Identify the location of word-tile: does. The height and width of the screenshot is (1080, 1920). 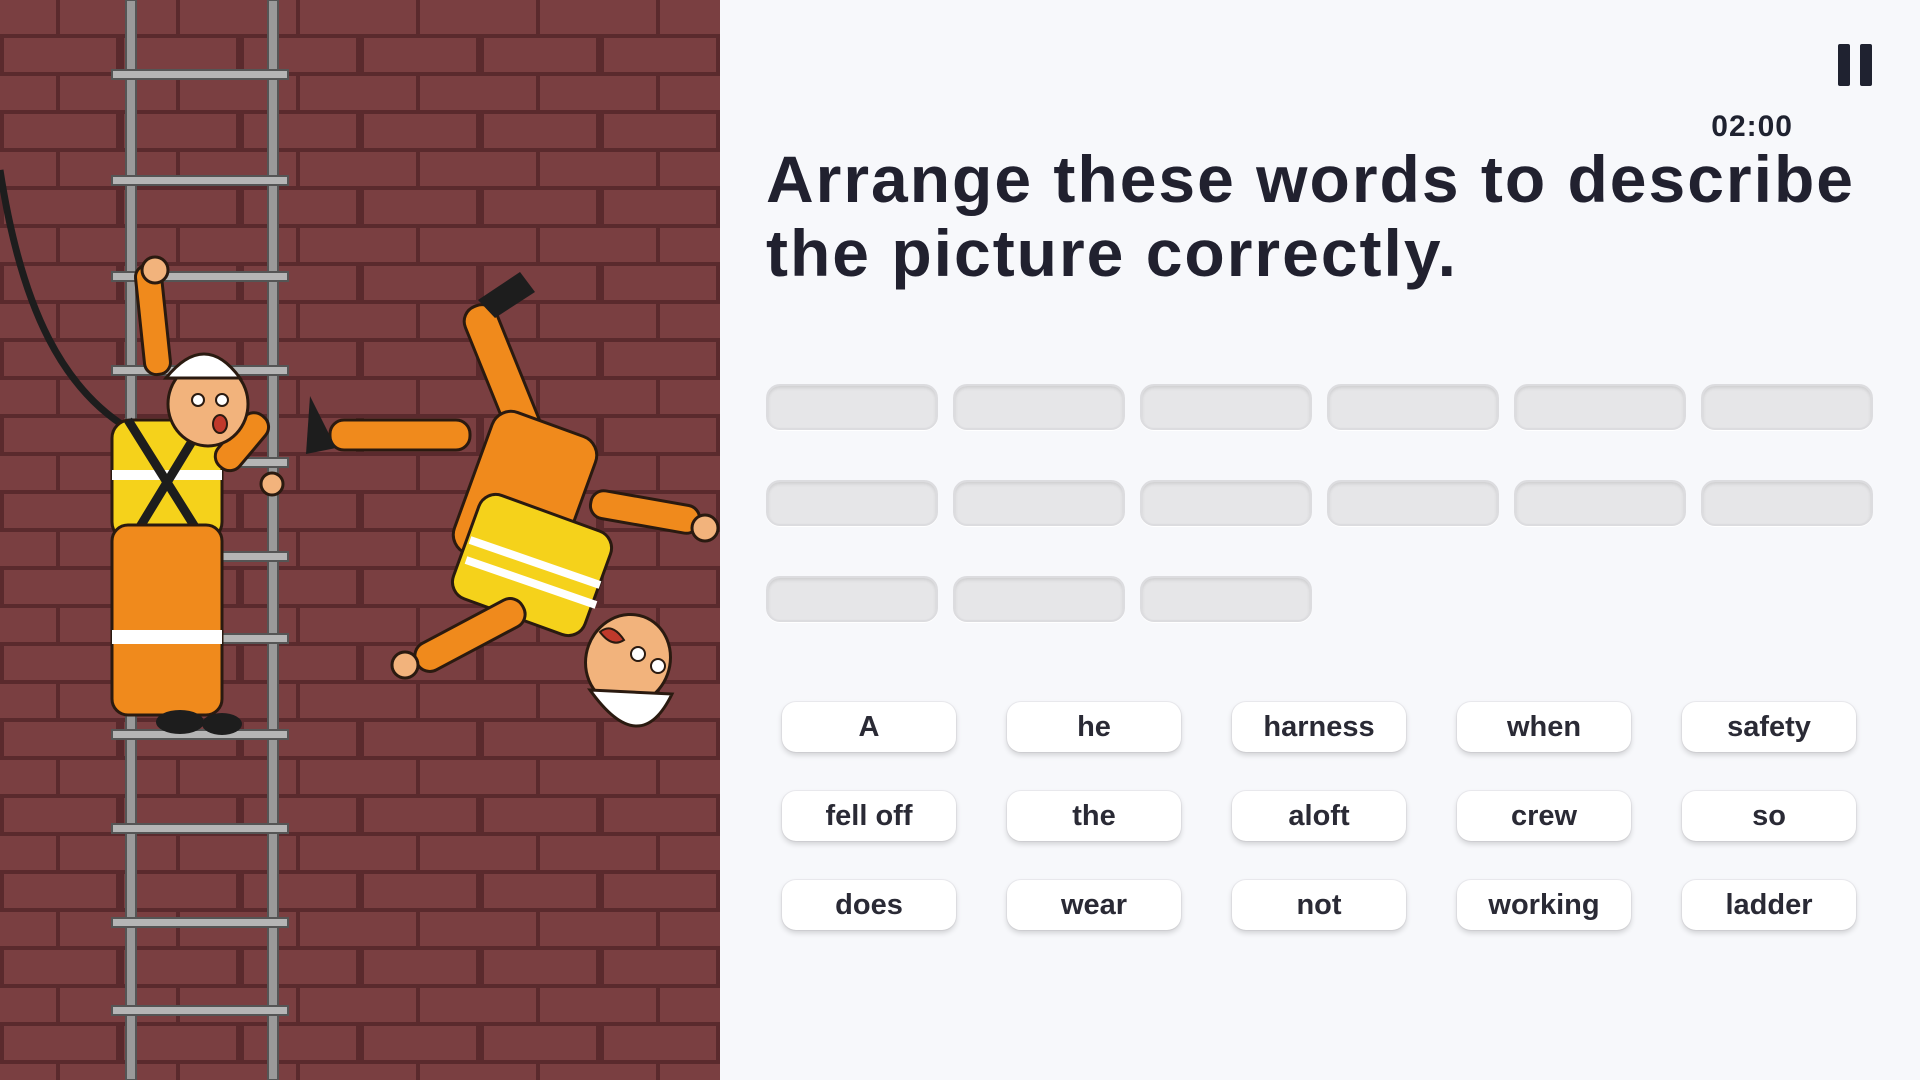
(869, 905).